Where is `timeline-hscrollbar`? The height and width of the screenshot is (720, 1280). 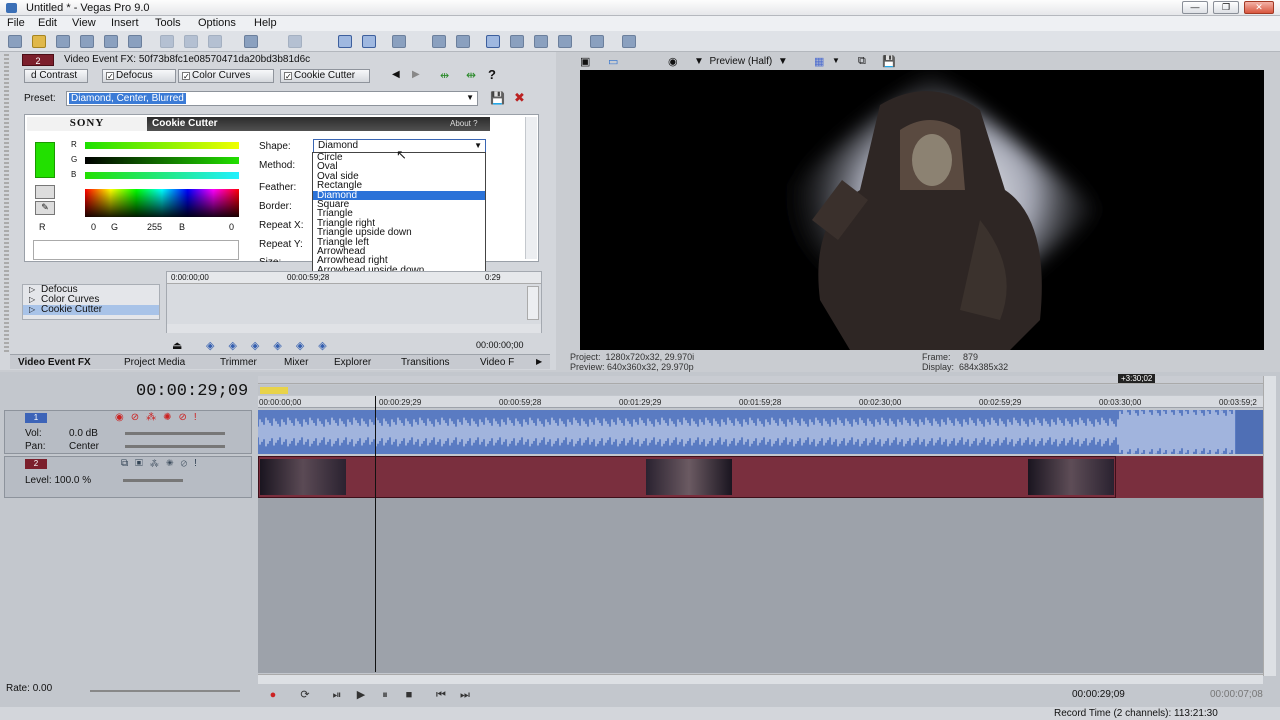
timeline-hscrollbar is located at coordinates (760, 679).